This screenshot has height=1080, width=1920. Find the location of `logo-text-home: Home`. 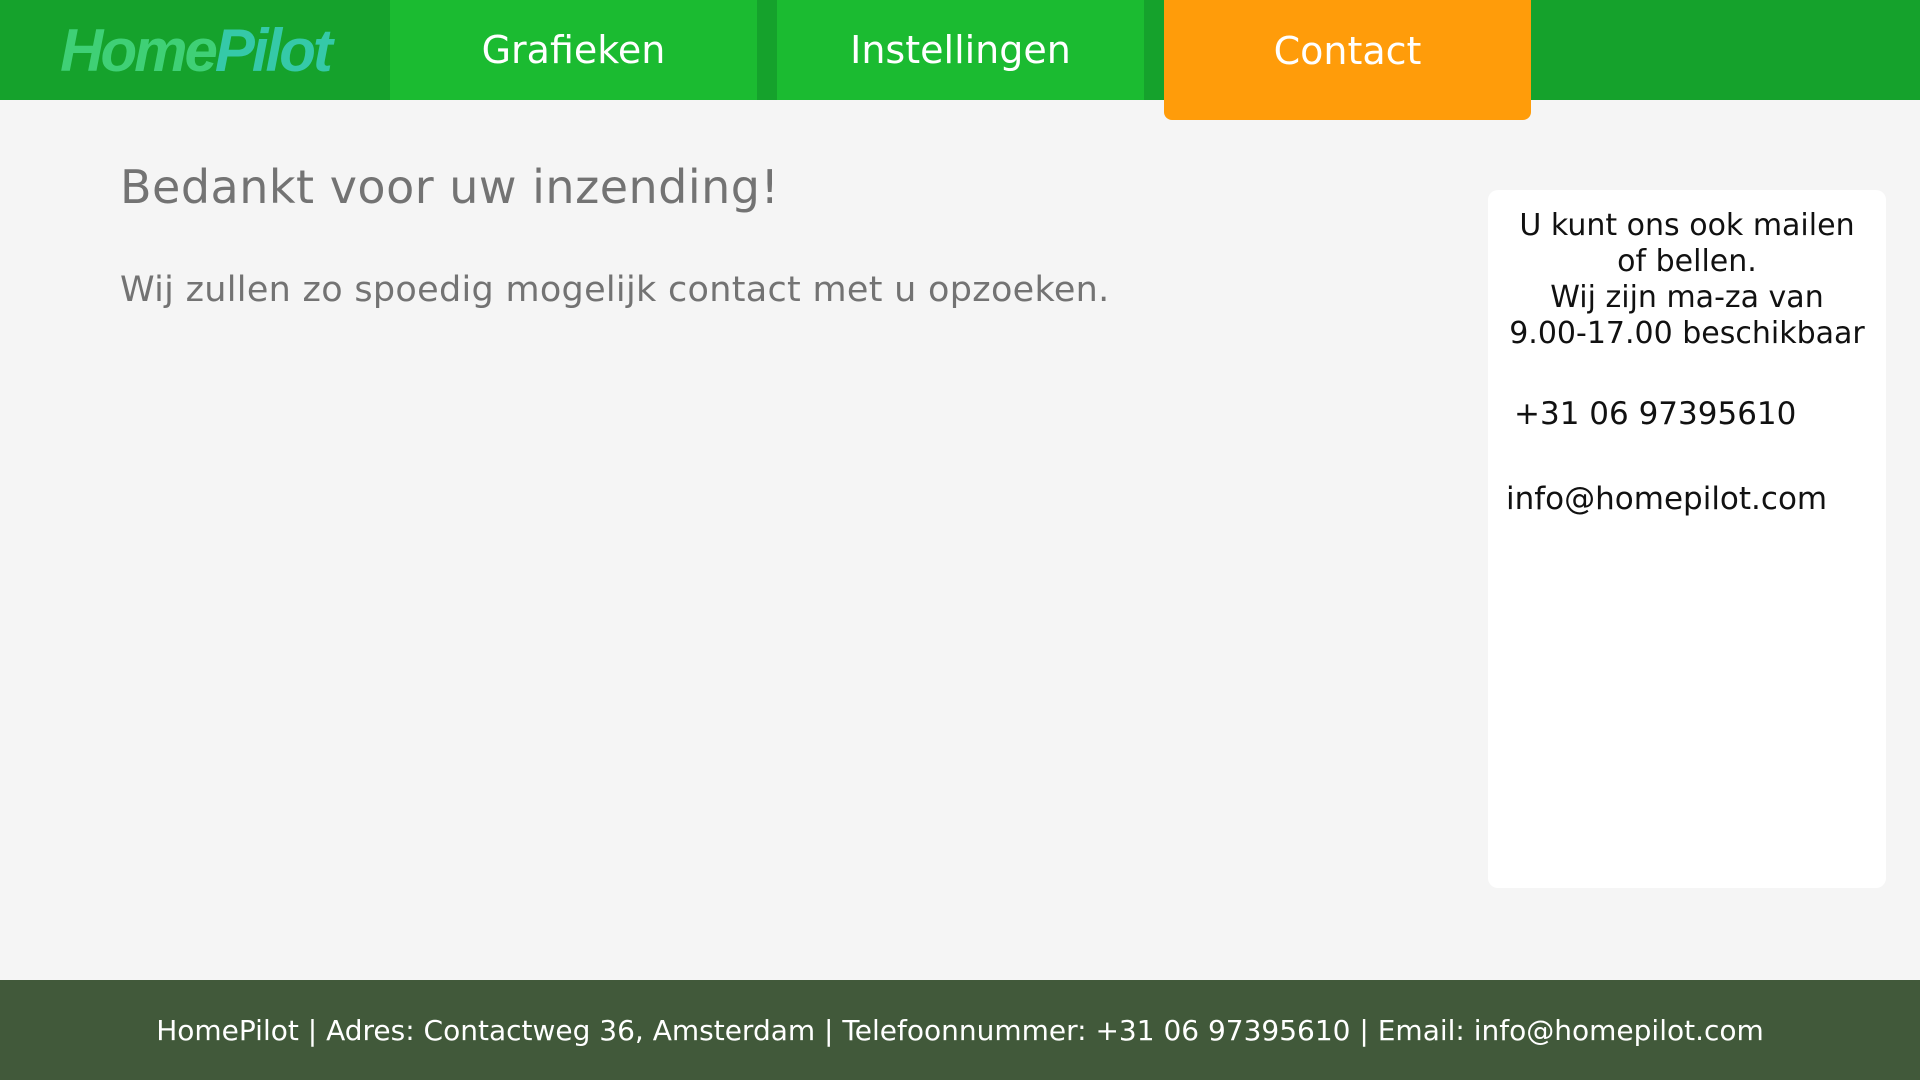

logo-text-home: Home is located at coordinates (139, 50).